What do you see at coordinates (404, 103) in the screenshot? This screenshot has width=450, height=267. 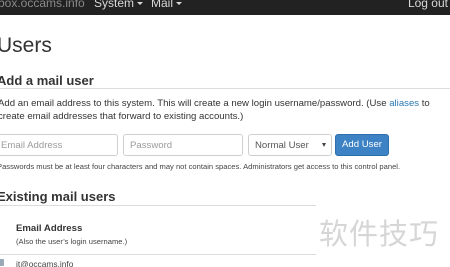 I see `aliases-link: aliases` at bounding box center [404, 103].